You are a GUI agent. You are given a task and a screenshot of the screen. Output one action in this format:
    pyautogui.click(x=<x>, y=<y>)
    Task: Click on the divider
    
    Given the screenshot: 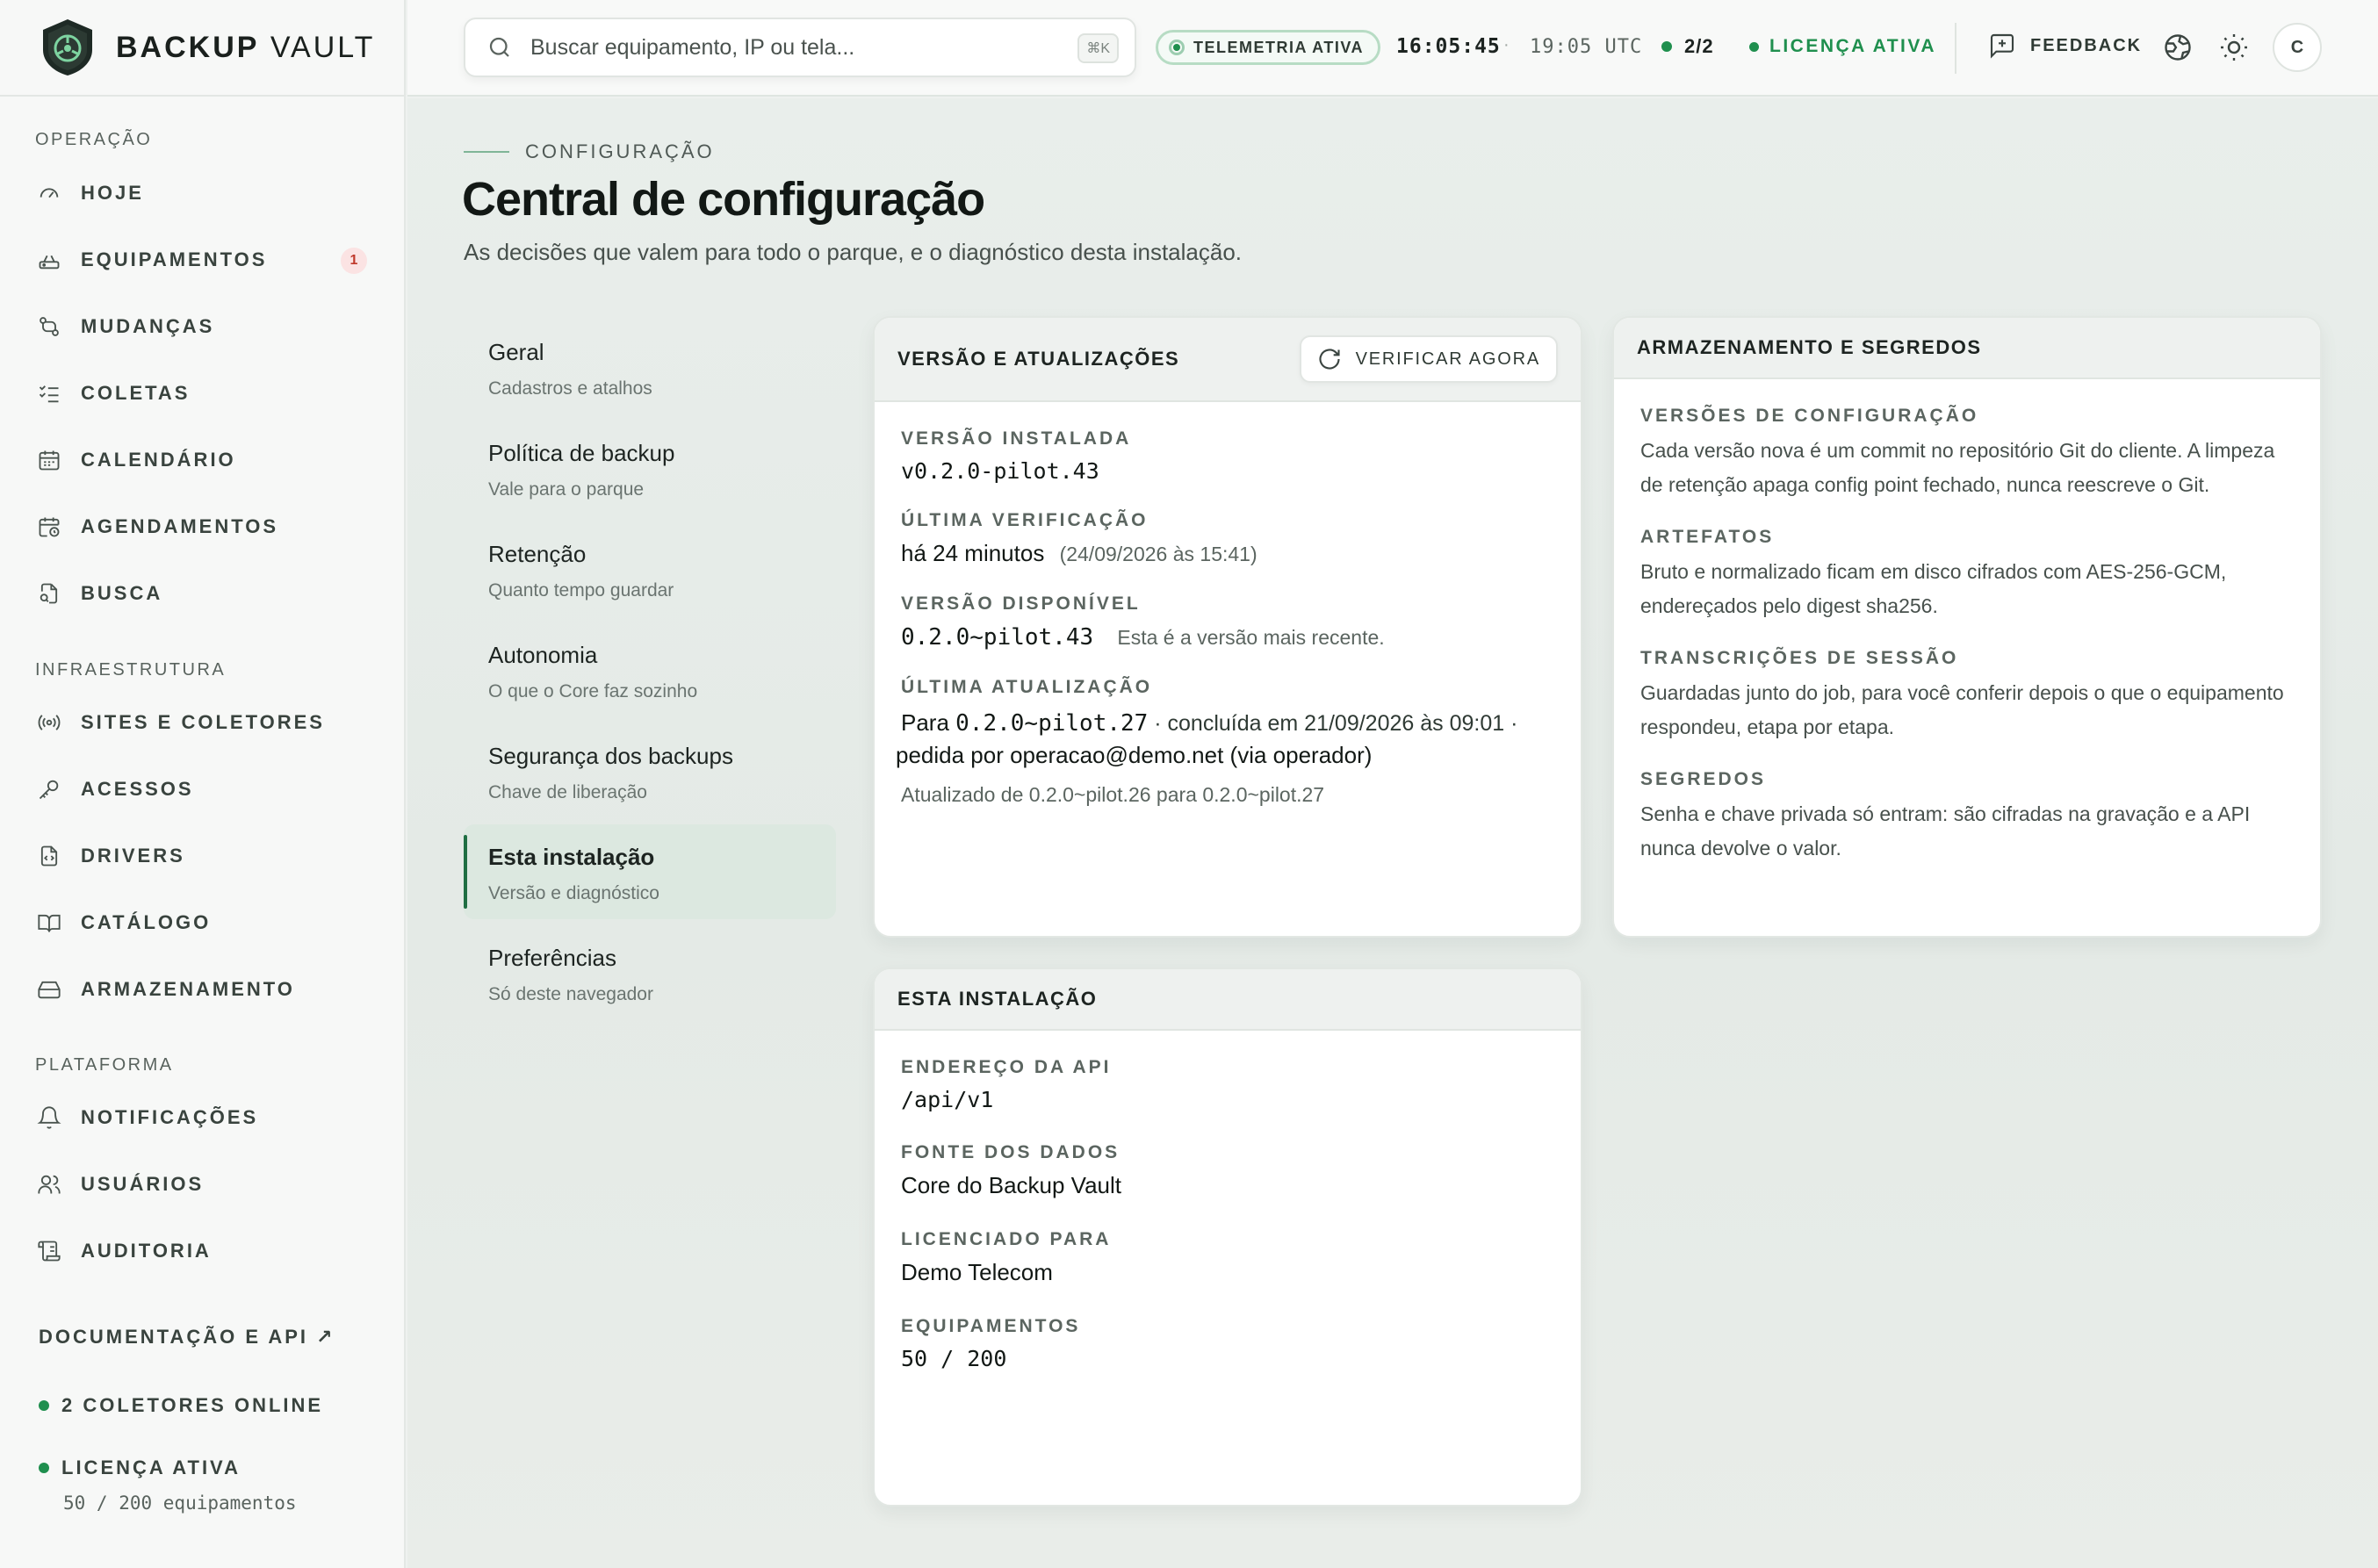 What is the action you would take?
    pyautogui.click(x=1956, y=48)
    